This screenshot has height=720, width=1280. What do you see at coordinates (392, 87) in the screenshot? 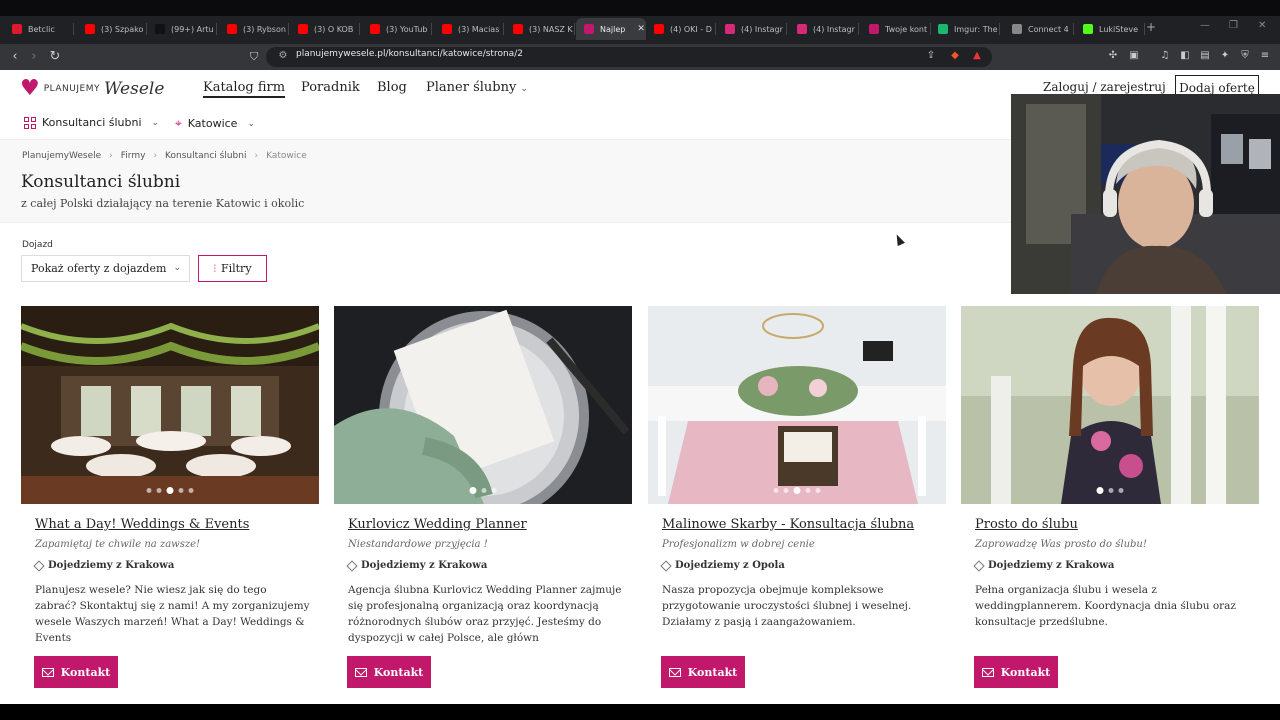
I see `nav-blog: Blog` at bounding box center [392, 87].